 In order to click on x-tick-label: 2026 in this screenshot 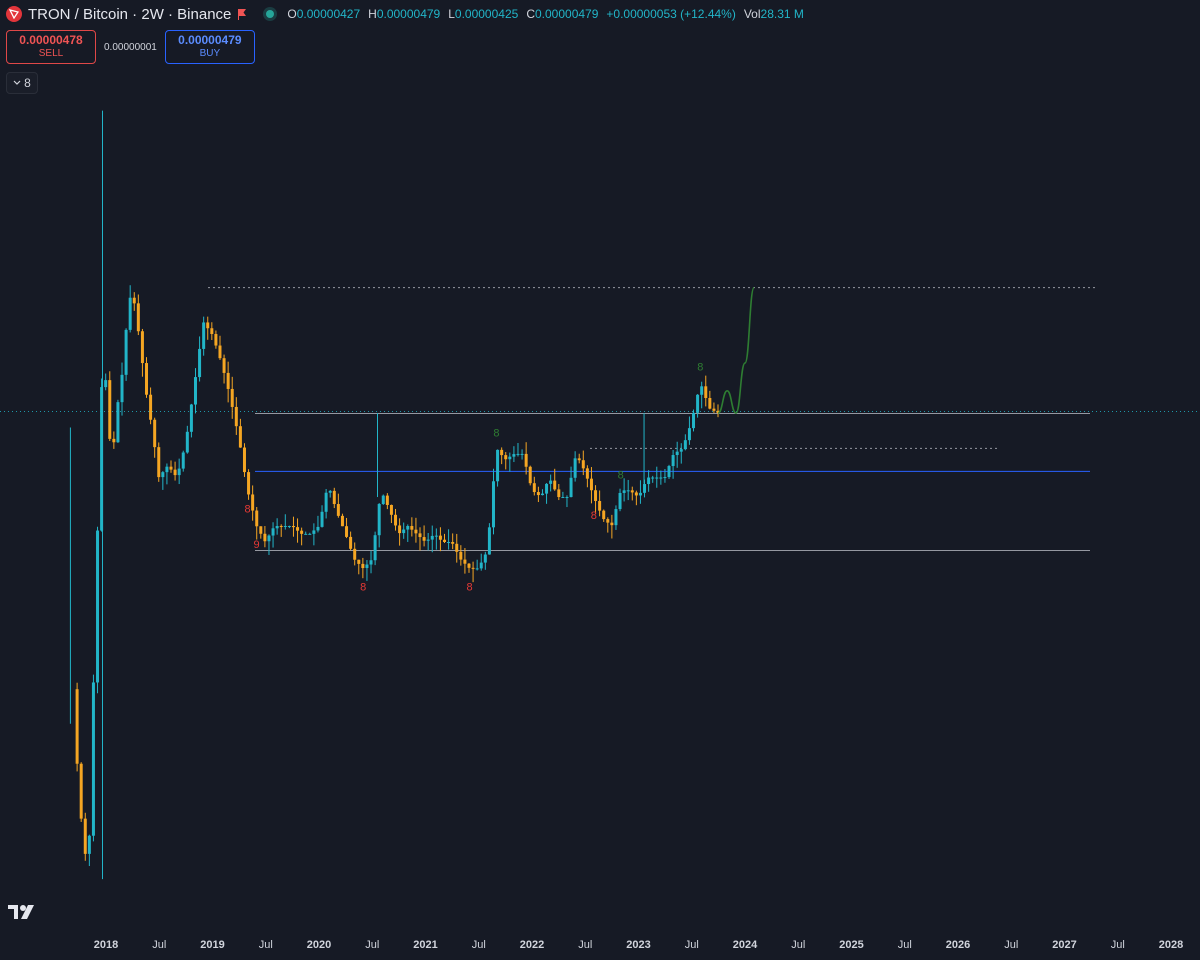, I will do `click(958, 945)`.